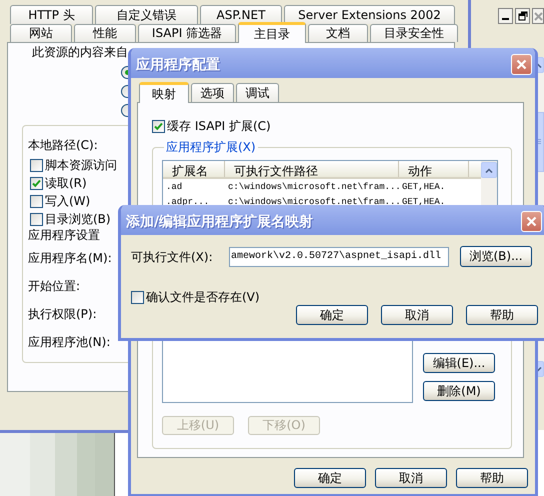  Describe the element at coordinates (81, 165) in the screenshot. I see `checkbox-label: 脚本资源访问` at that location.